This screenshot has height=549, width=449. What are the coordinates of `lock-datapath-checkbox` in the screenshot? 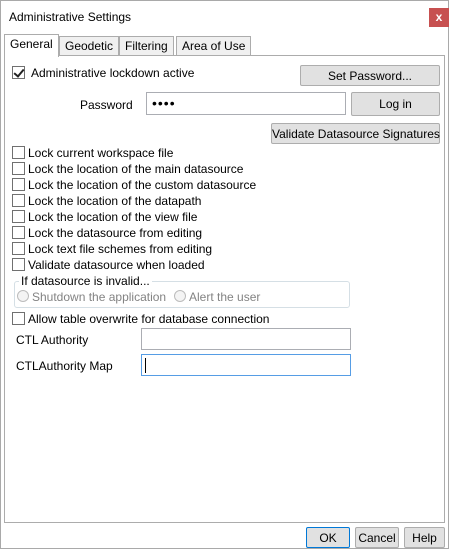 It's located at (18, 200).